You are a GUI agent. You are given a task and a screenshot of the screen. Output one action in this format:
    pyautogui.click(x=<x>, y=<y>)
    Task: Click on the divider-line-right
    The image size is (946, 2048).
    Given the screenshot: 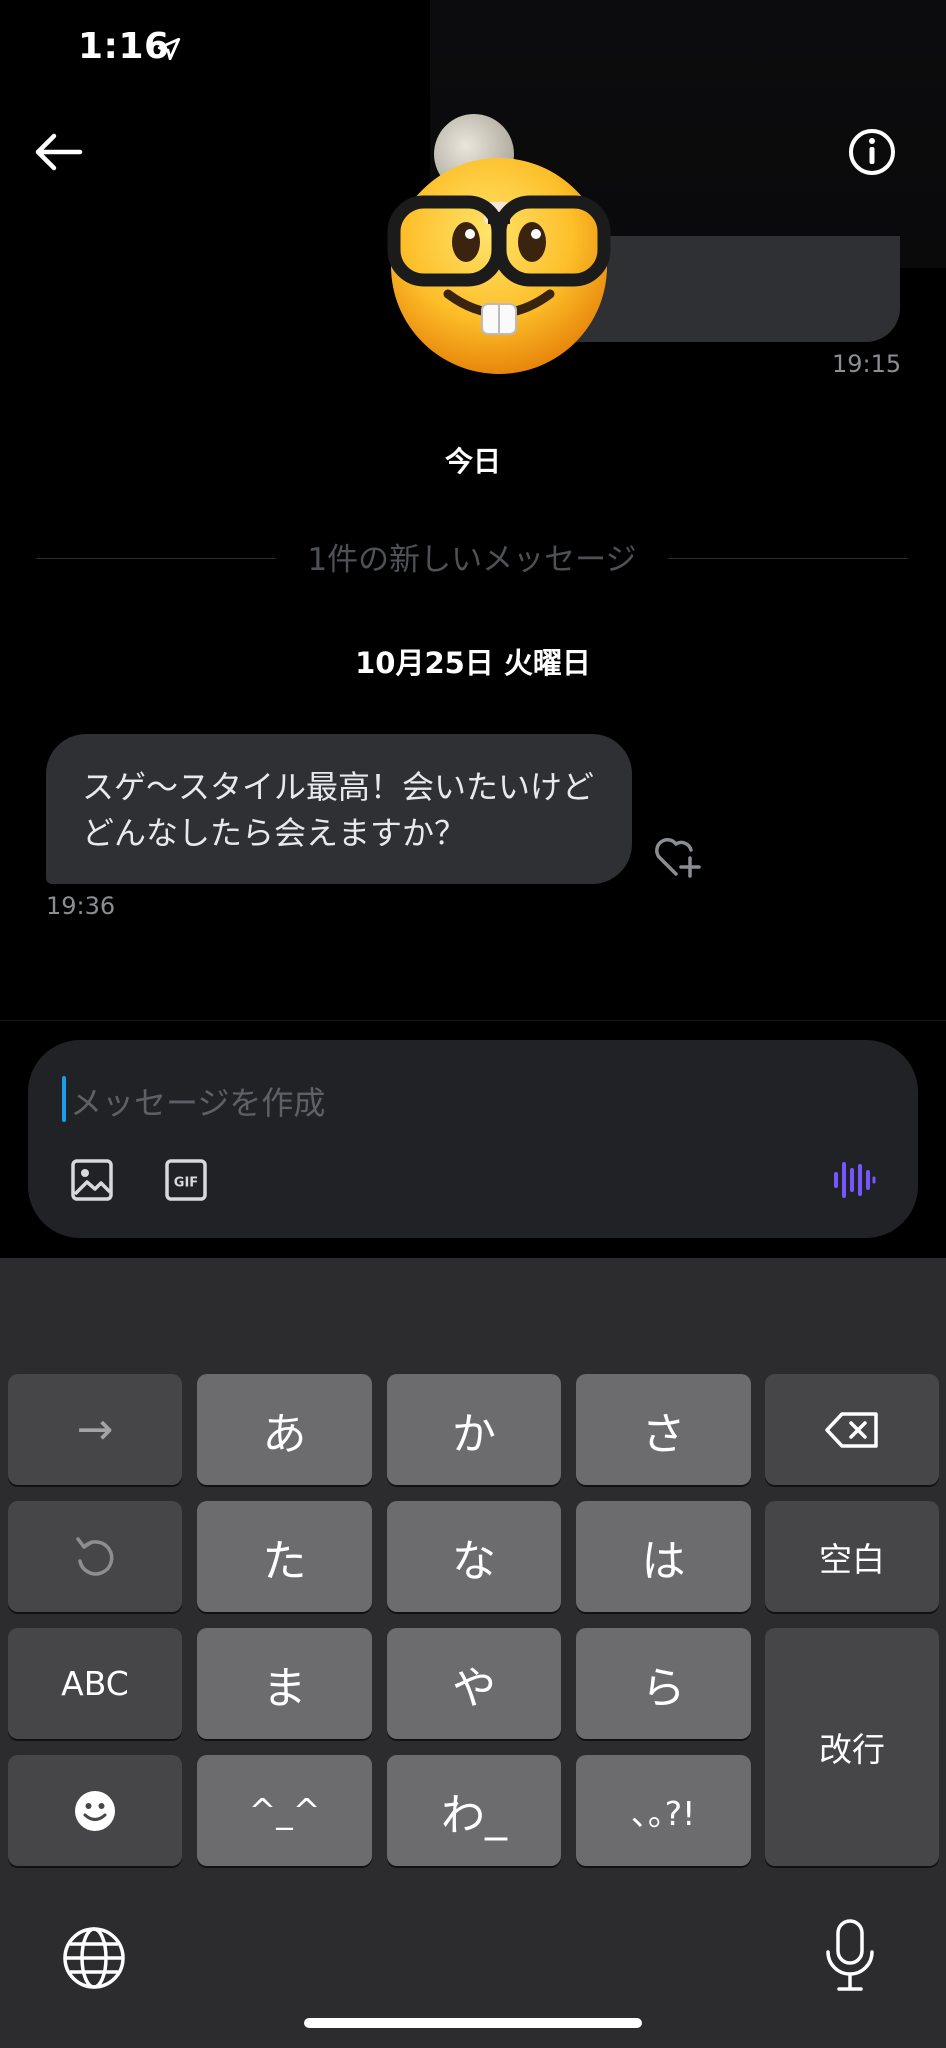 What is the action you would take?
    pyautogui.click(x=788, y=558)
    